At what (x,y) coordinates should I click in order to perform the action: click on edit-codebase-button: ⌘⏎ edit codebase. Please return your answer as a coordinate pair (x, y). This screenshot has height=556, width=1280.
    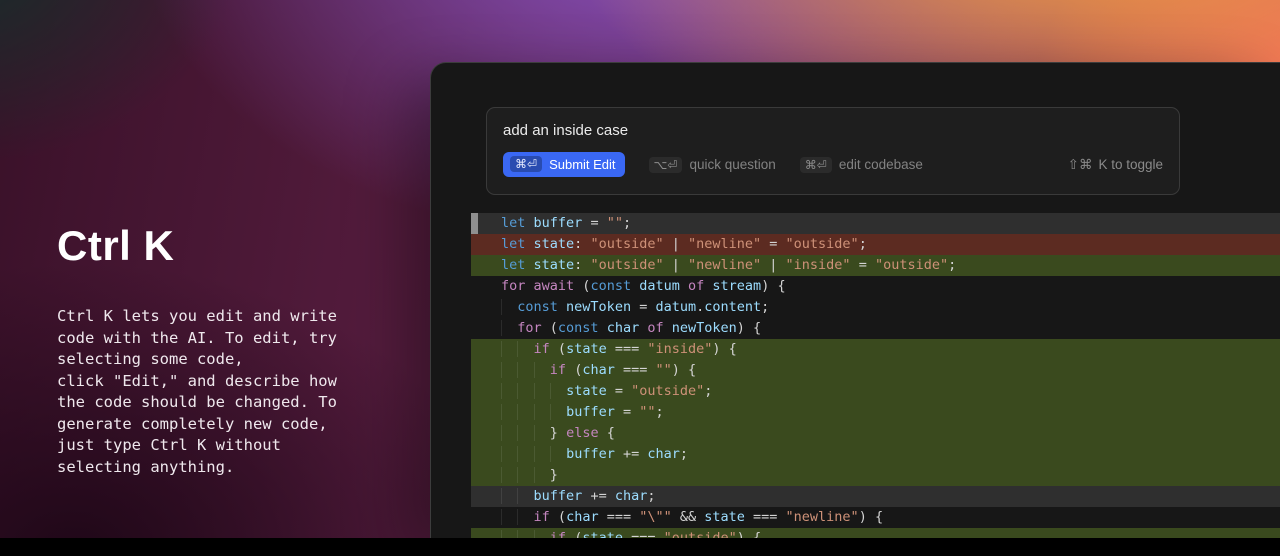
    Looking at the image, I should click on (861, 164).